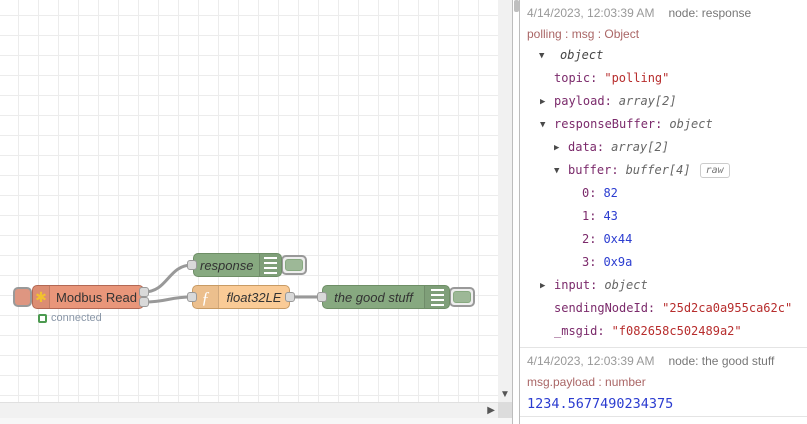 The image size is (807, 424). I want to click on tree-row: 0: 82, so click(667, 193).